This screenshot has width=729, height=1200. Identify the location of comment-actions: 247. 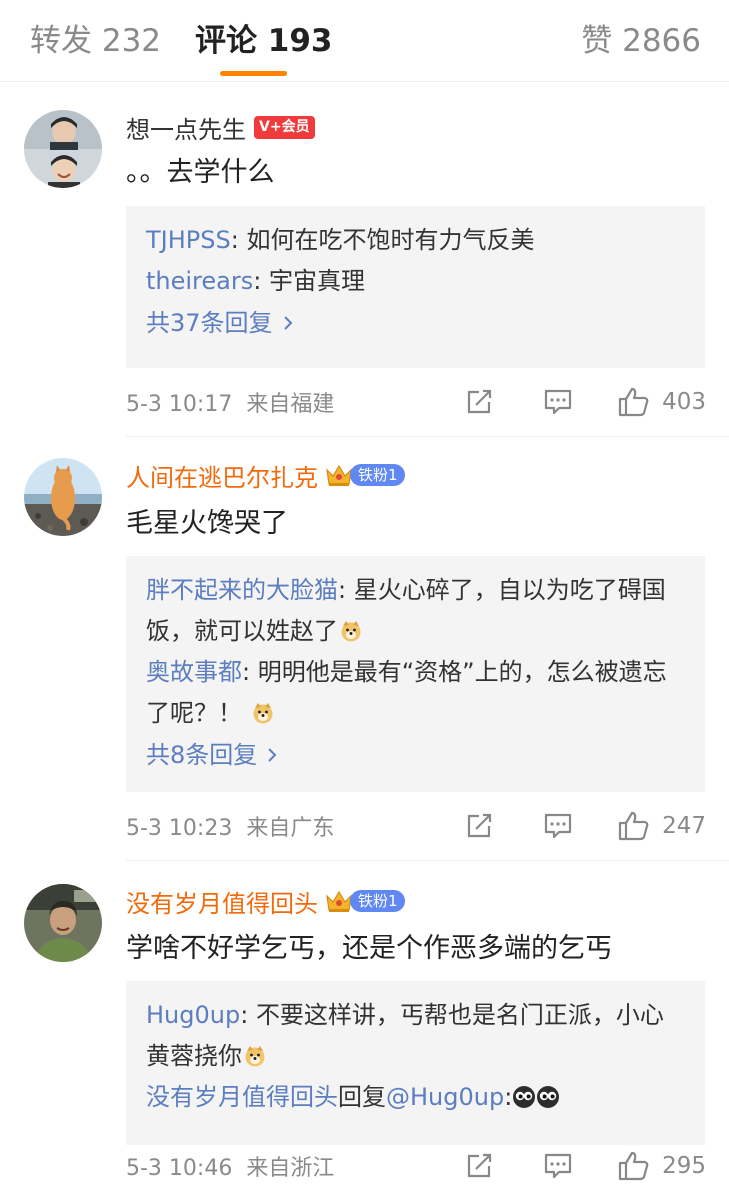
(586, 826).